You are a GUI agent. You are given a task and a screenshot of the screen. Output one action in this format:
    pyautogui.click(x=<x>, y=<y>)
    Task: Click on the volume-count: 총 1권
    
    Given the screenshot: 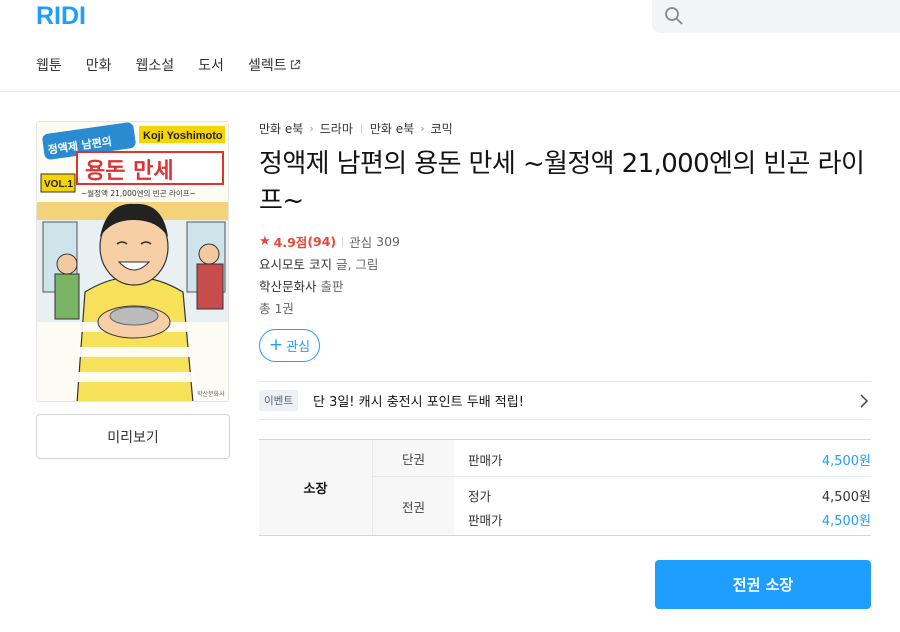 What is the action you would take?
    pyautogui.click(x=276, y=308)
    